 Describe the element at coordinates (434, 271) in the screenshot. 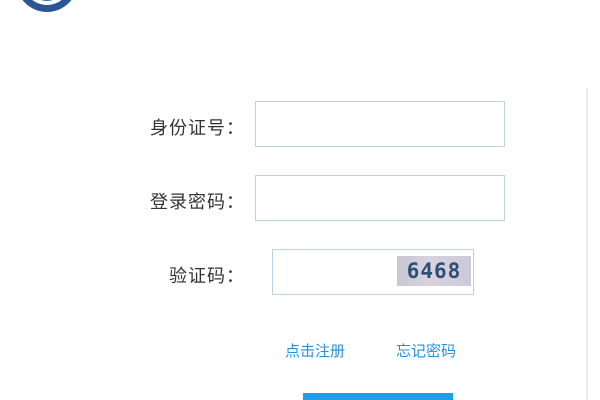

I see `captcha-image: 6468` at that location.